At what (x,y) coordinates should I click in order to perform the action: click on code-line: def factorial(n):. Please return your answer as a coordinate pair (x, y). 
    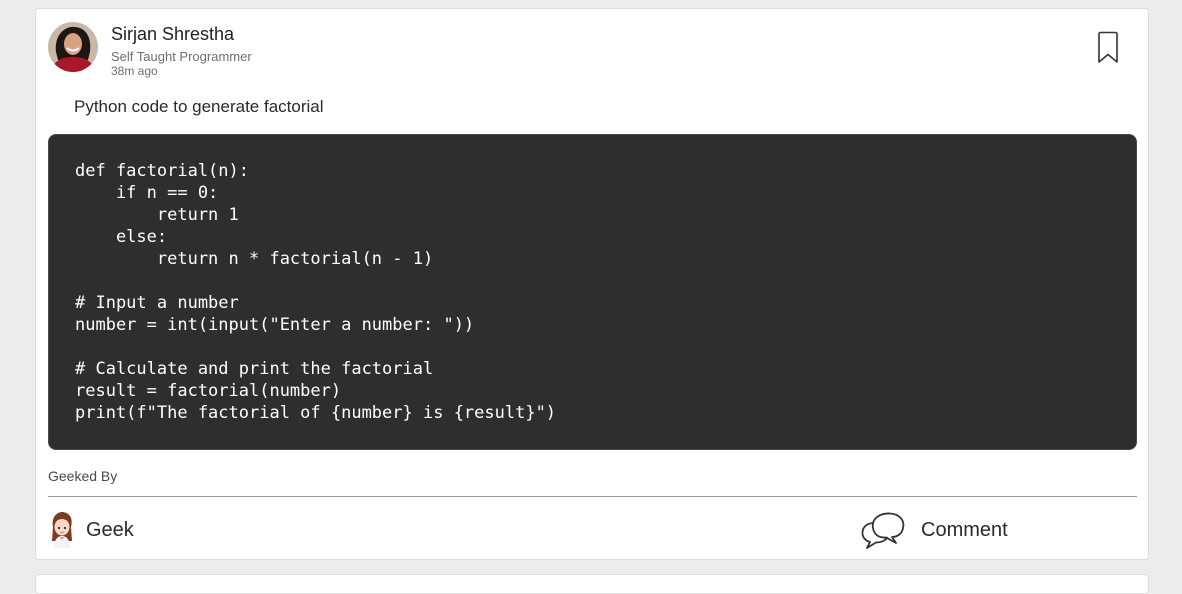
    Looking at the image, I should click on (162, 171).